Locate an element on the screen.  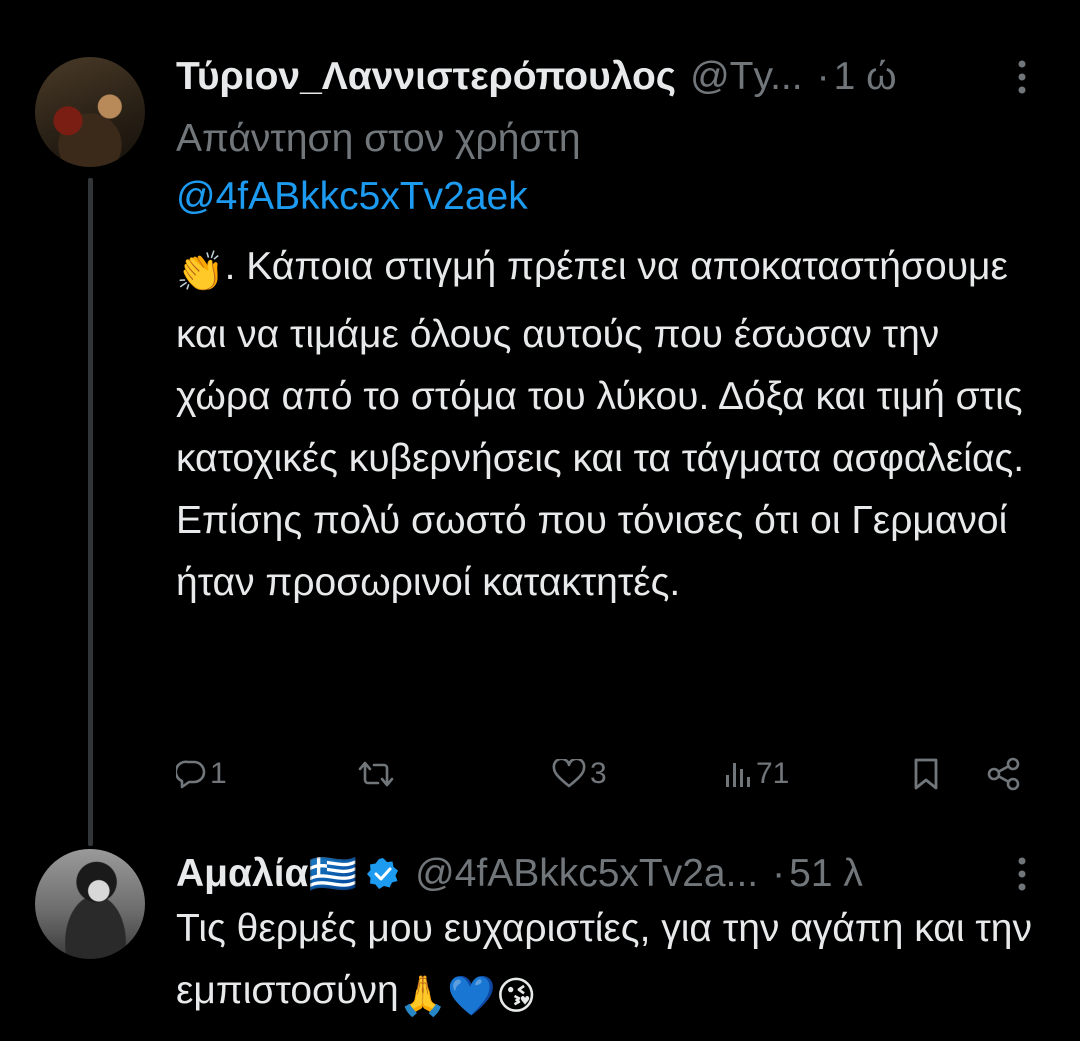
reply-context: Απάντηση στον χρήστη @4fABkkc5xTv2aek is located at coordinates (526, 168).